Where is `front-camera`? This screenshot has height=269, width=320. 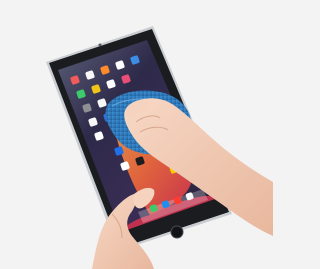
front-camera is located at coordinates (100, 45).